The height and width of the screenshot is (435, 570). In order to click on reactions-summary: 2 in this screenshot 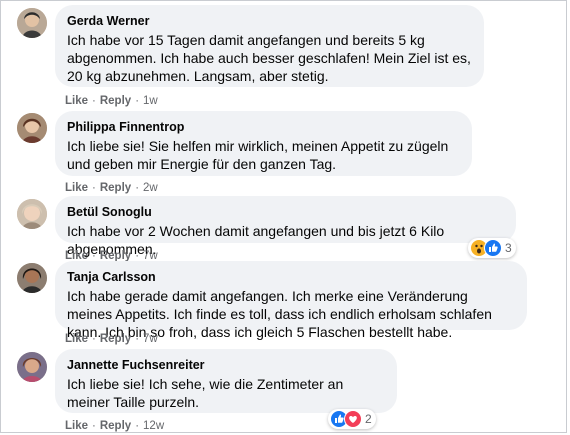, I will do `click(352, 419)`.